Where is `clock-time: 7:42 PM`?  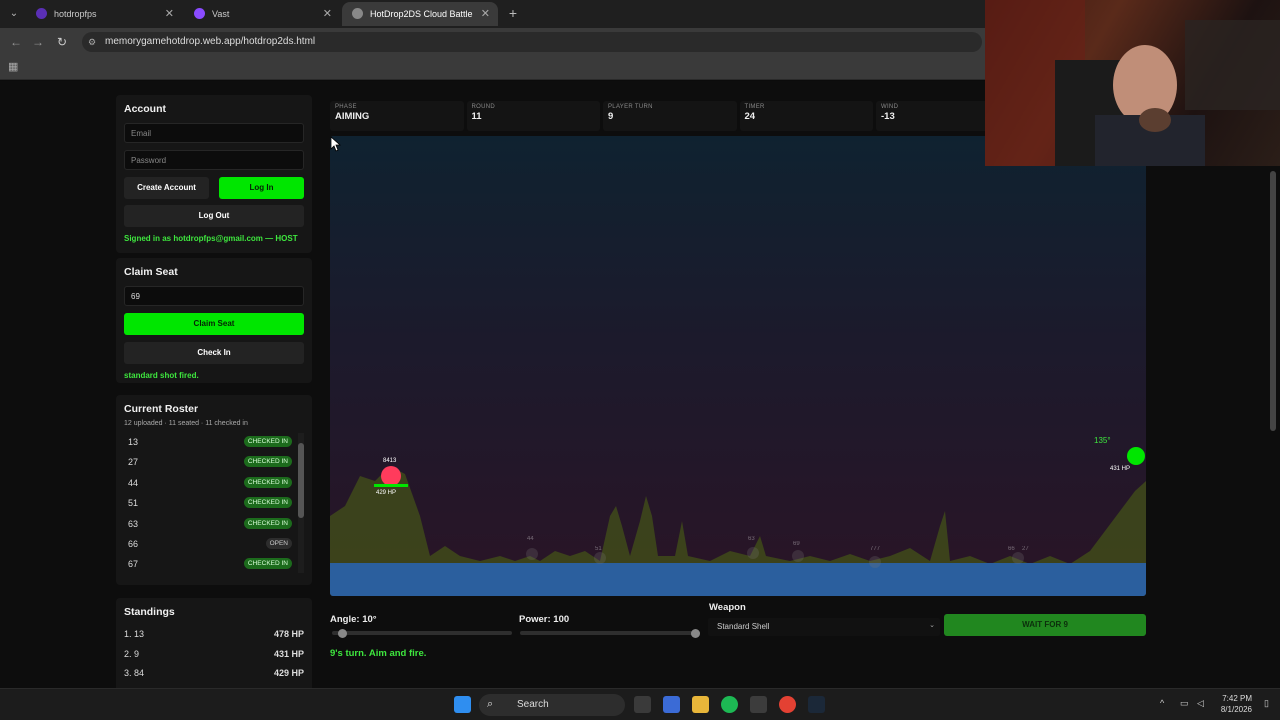 clock-time: 7:42 PM is located at coordinates (1237, 698).